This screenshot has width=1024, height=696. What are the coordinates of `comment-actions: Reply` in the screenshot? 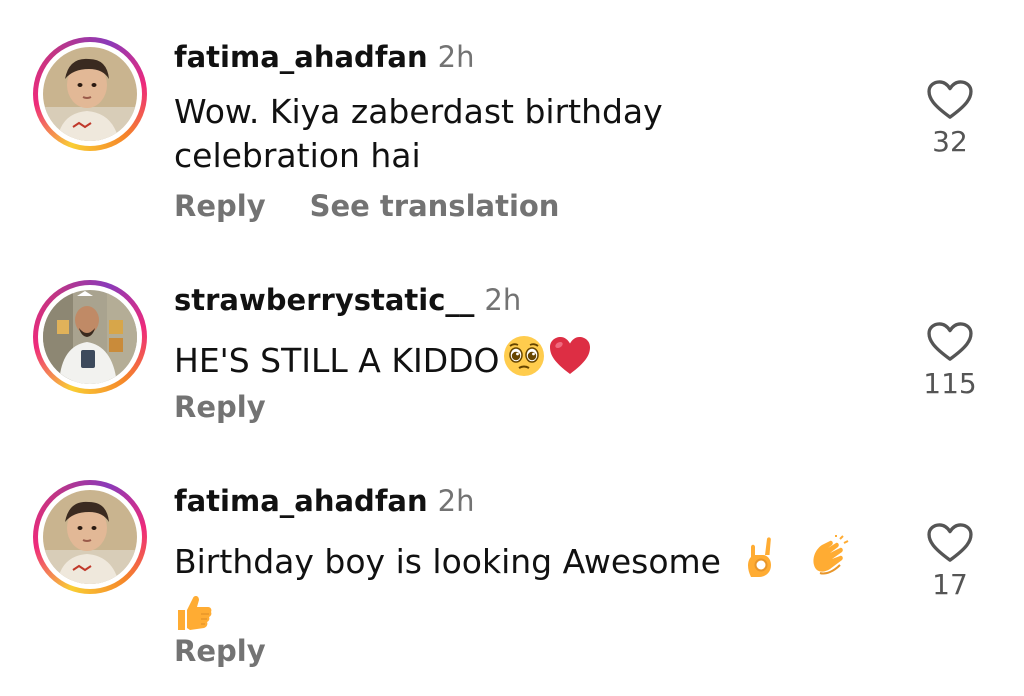 It's located at (220, 651).